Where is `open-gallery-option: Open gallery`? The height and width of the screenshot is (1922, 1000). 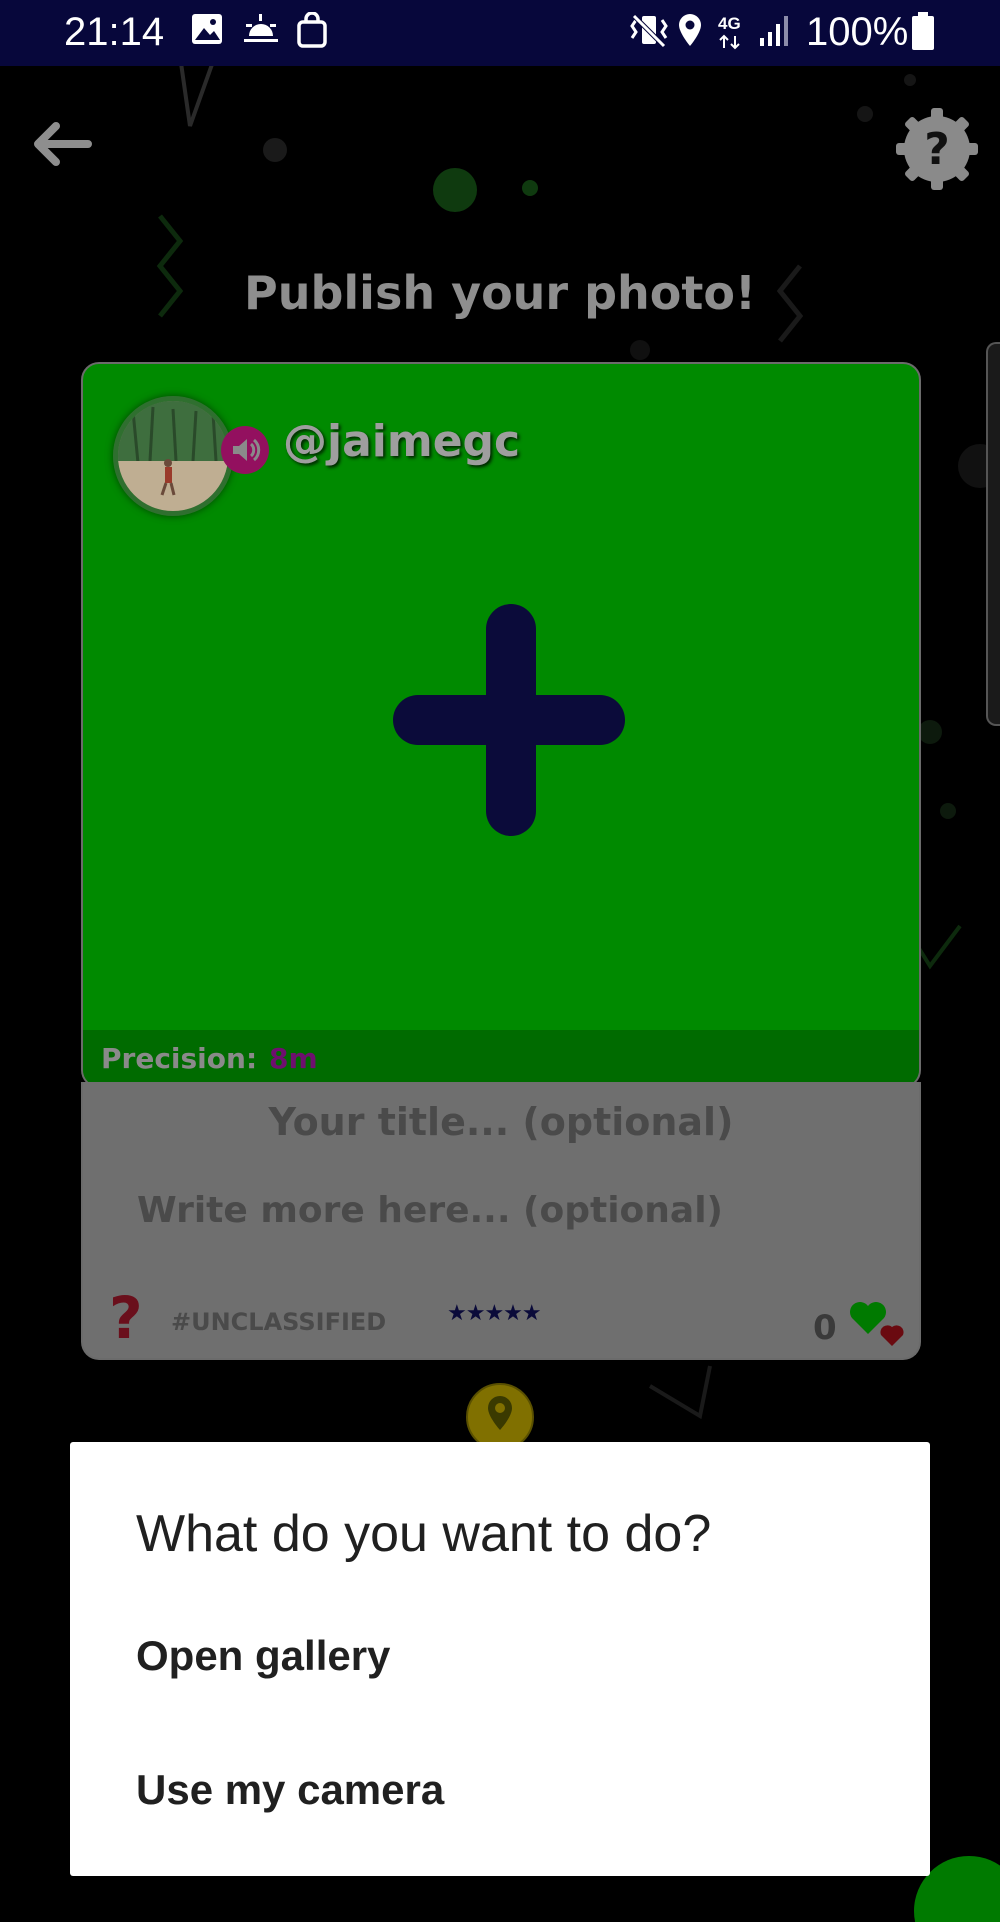 open-gallery-option: Open gallery is located at coordinates (263, 1656).